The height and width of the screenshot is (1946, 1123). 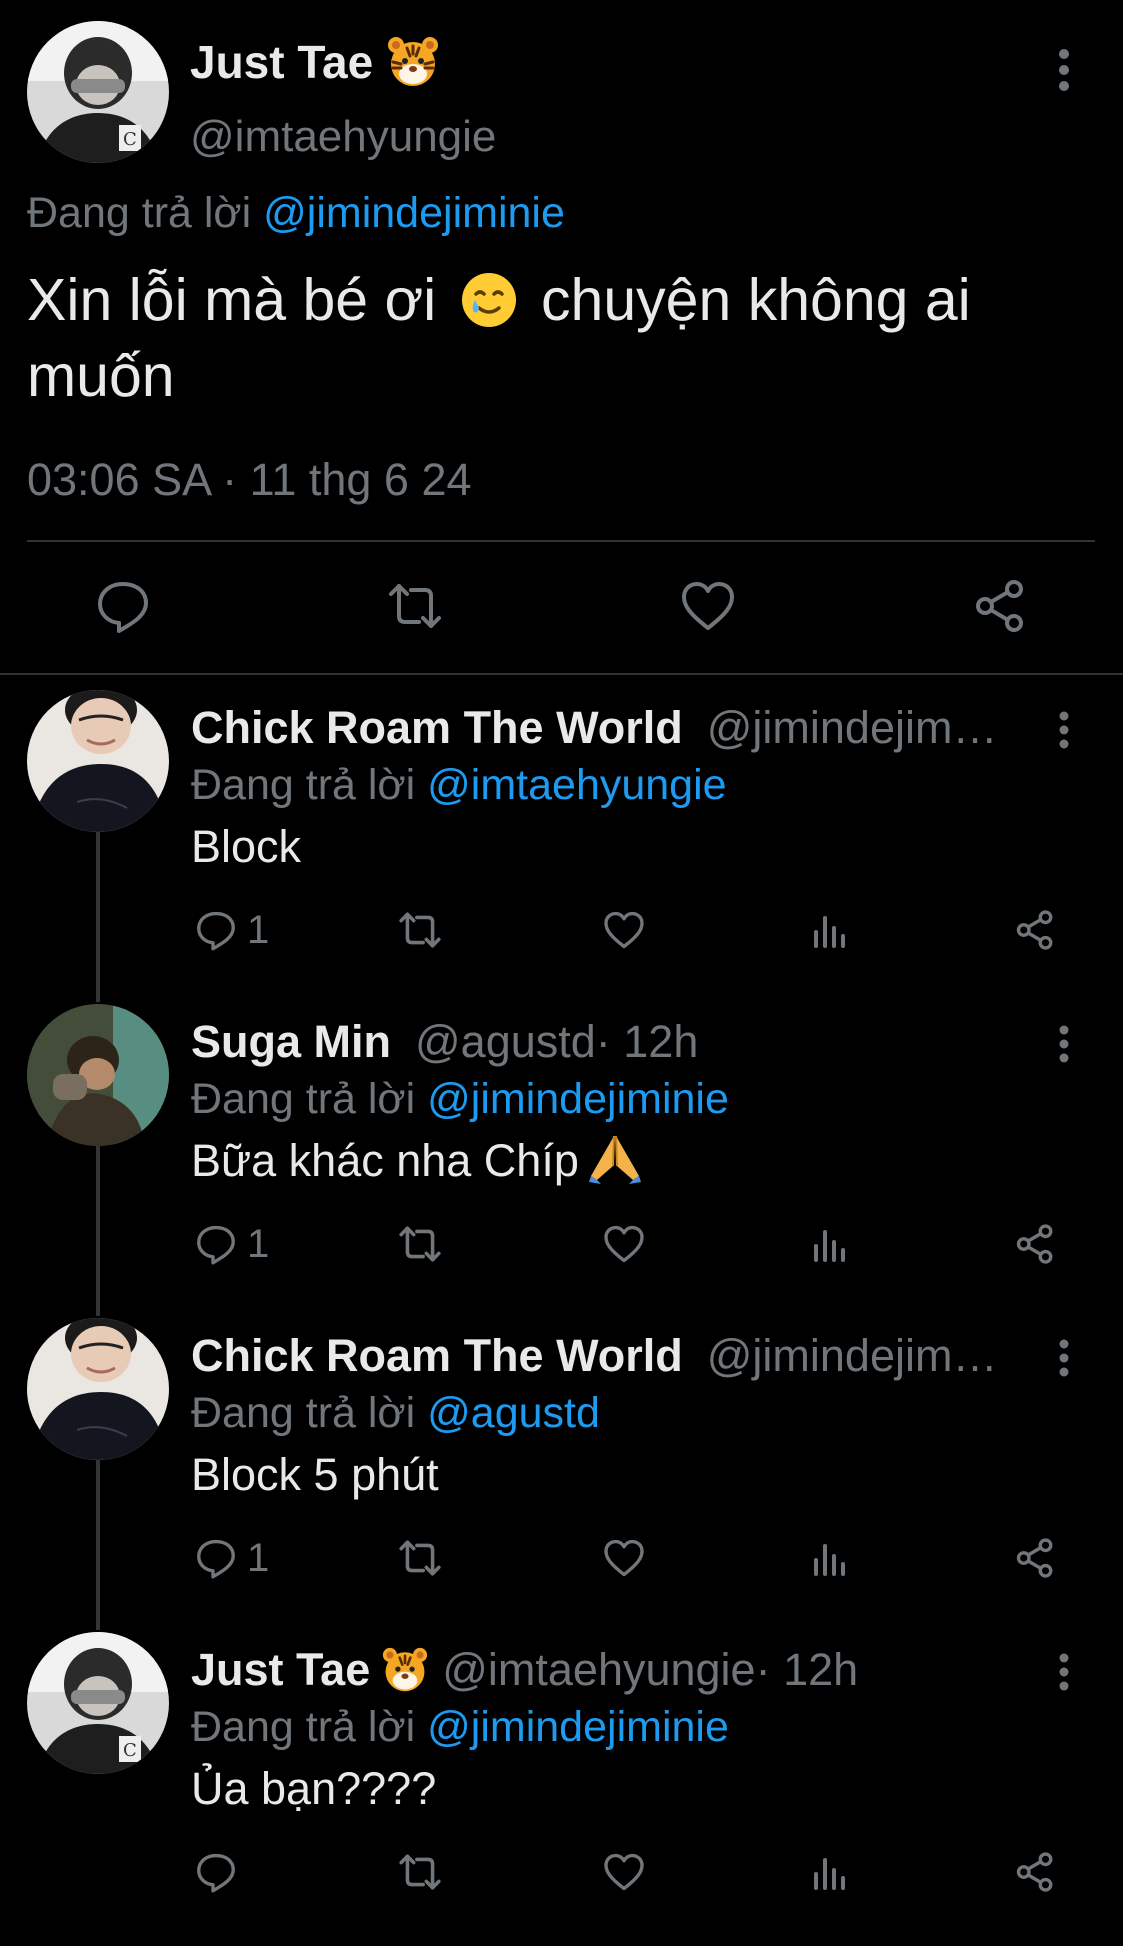 I want to click on folded-hands-icon, so click(x=615, y=1158).